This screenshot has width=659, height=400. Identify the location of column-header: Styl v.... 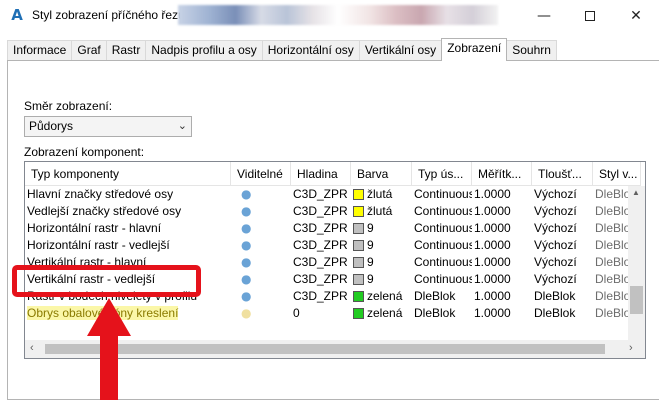
(617, 174).